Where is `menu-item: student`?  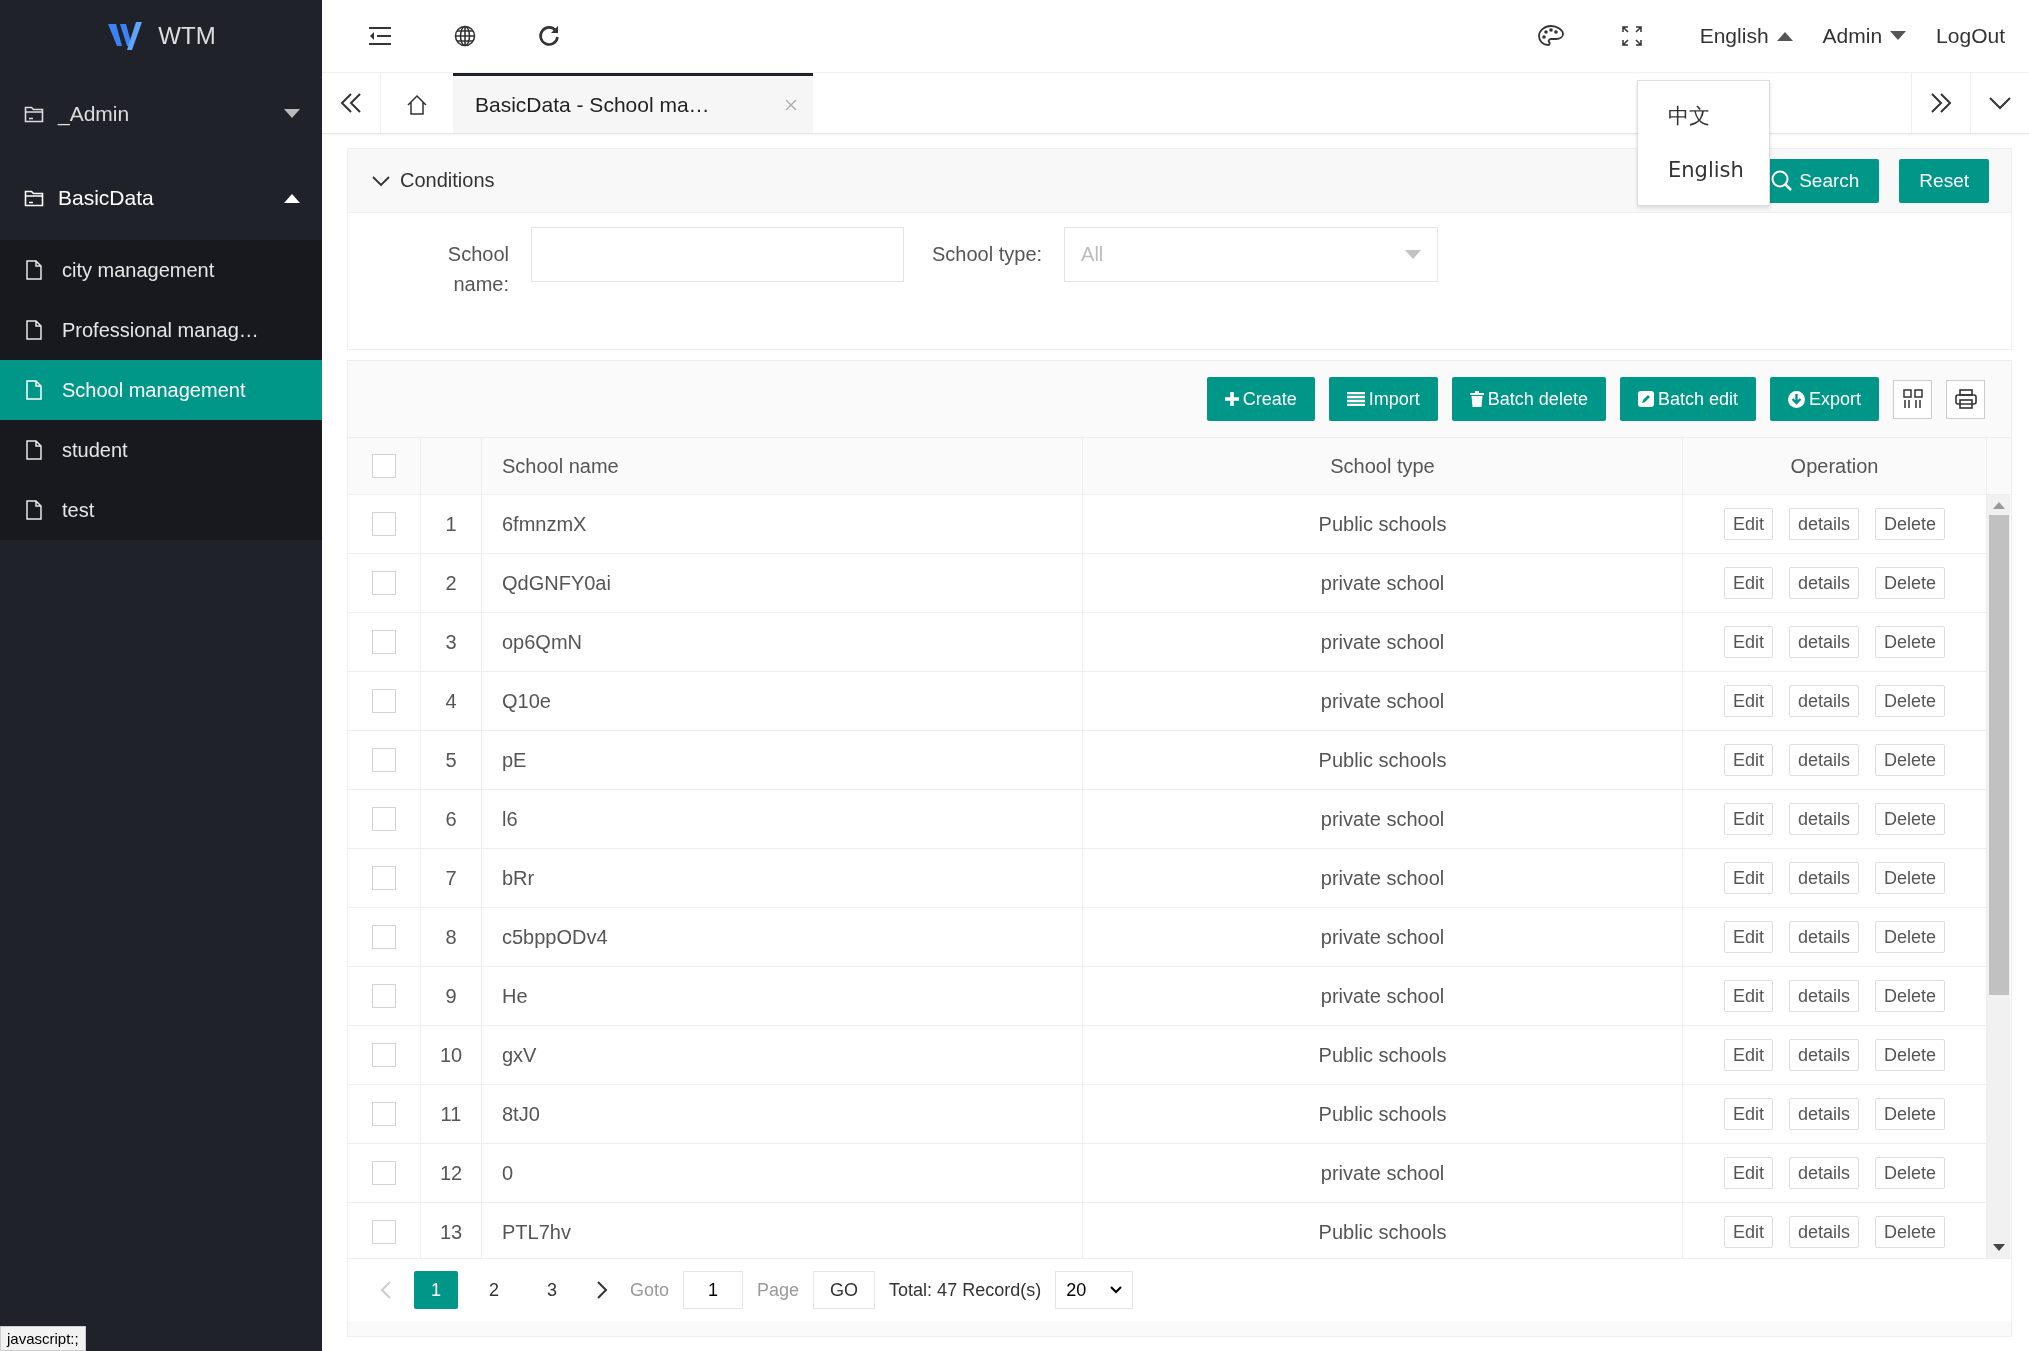
menu-item: student is located at coordinates (161, 450).